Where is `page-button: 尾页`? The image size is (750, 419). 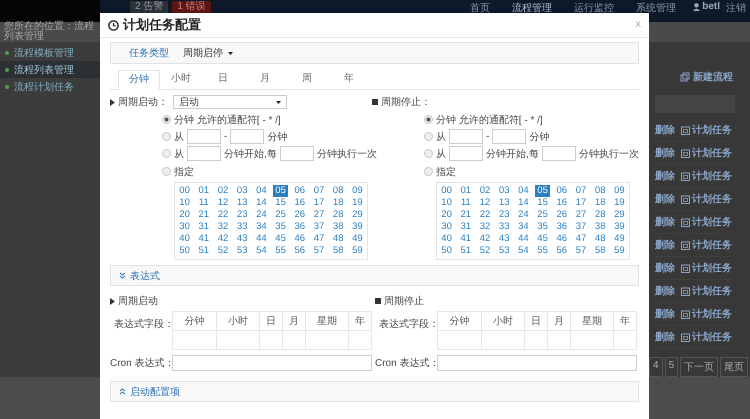 page-button: 尾页 is located at coordinates (734, 367).